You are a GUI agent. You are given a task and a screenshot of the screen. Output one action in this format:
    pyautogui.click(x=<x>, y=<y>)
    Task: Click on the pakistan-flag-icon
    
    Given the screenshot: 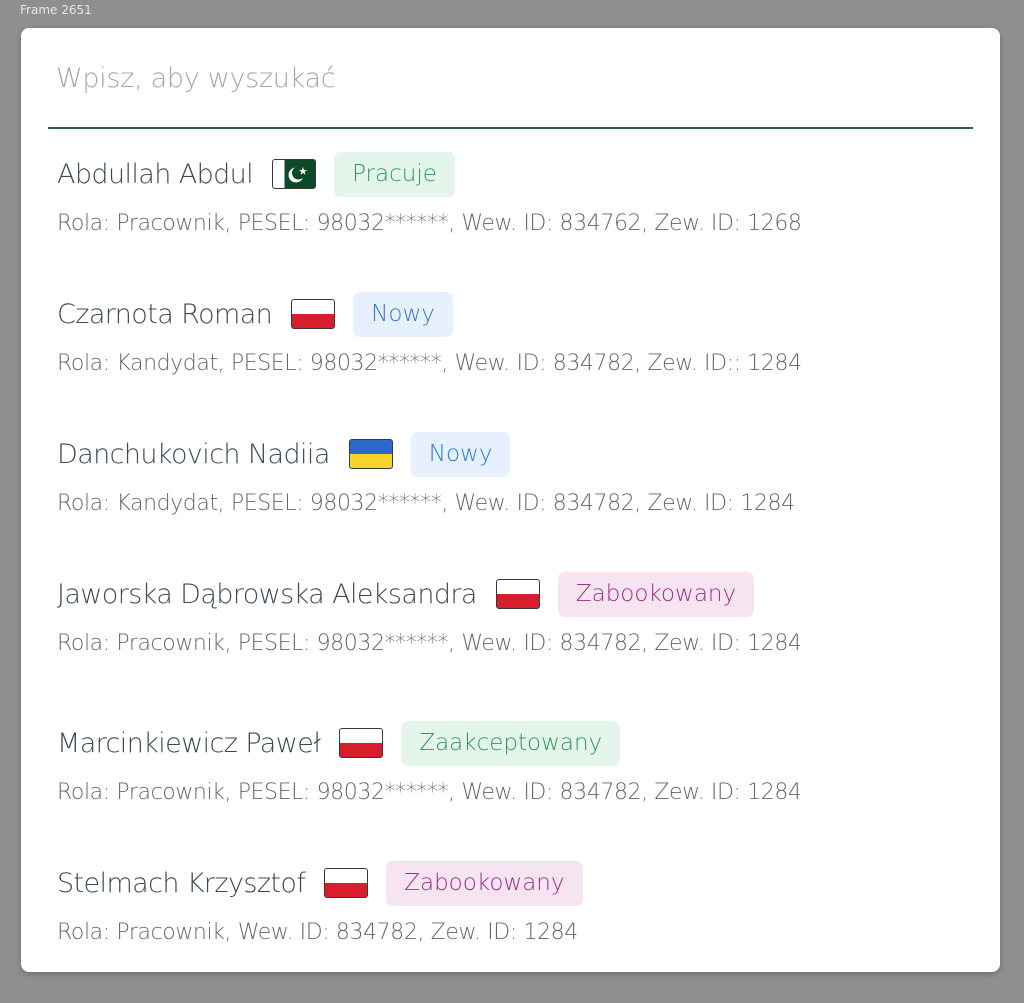 What is the action you would take?
    pyautogui.click(x=294, y=174)
    